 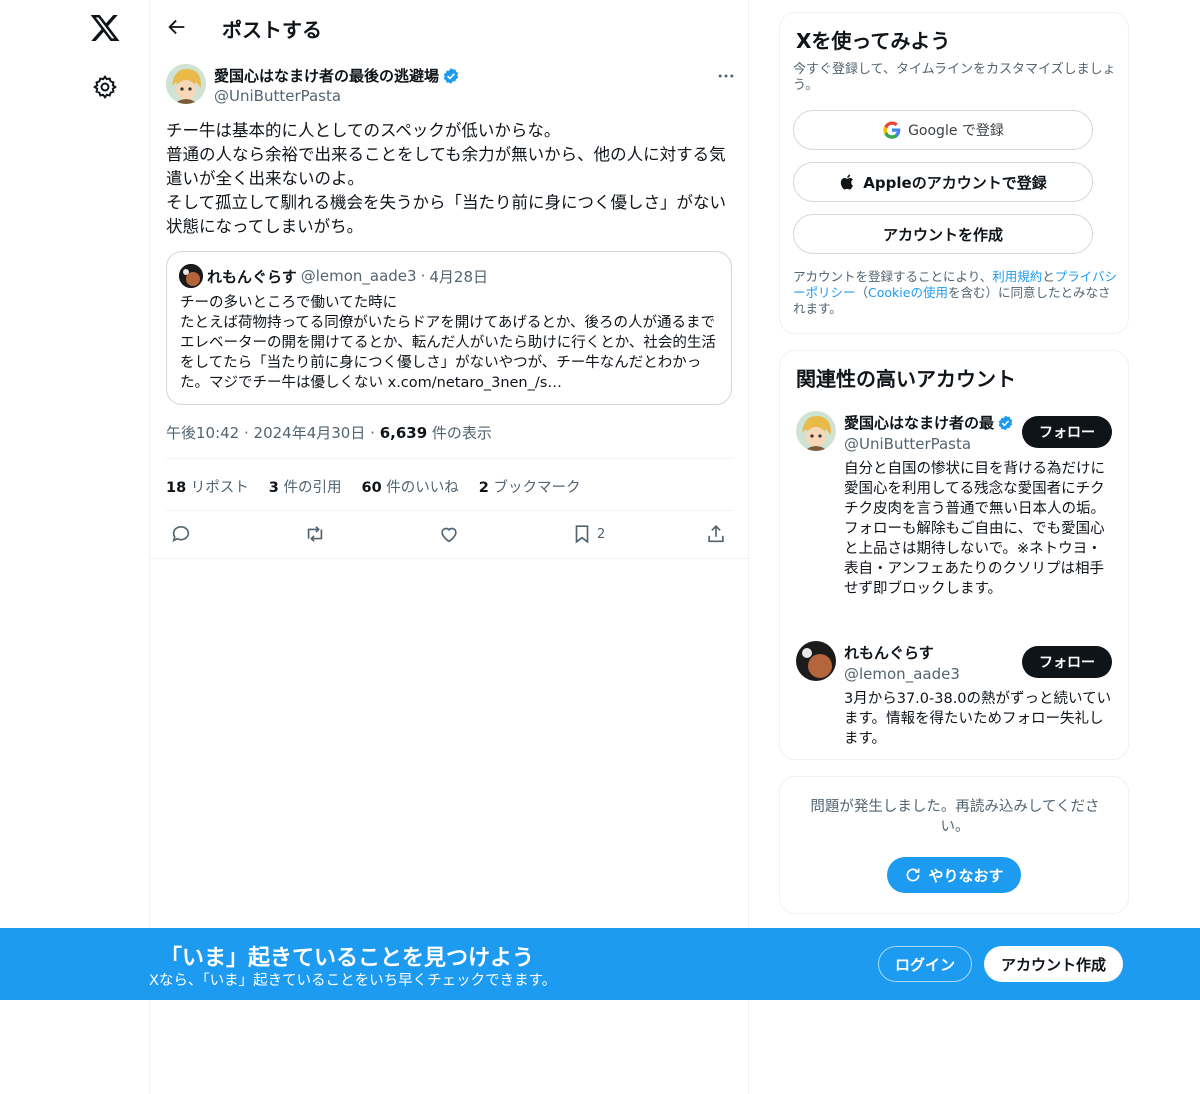 I want to click on reposts-count: 18, so click(x=176, y=488).